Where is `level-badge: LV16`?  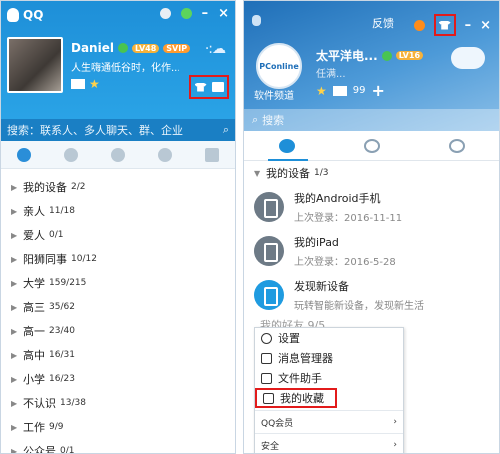 level-badge: LV16 is located at coordinates (409, 55).